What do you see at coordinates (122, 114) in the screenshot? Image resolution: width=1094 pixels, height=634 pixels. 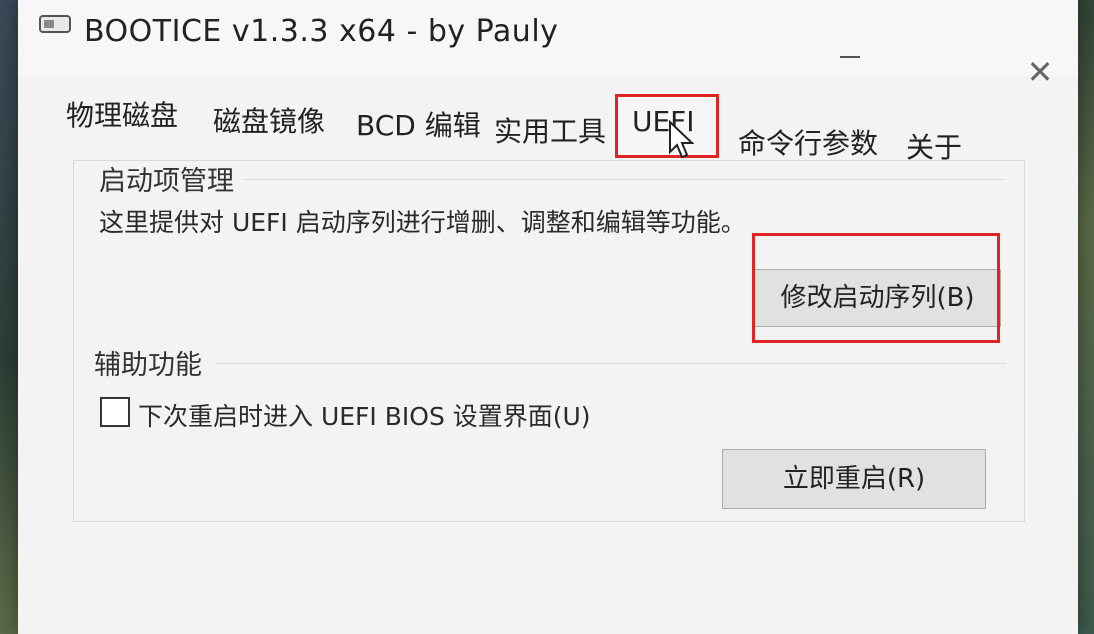 I see `tab-physical-disk: 物理磁盘` at bounding box center [122, 114].